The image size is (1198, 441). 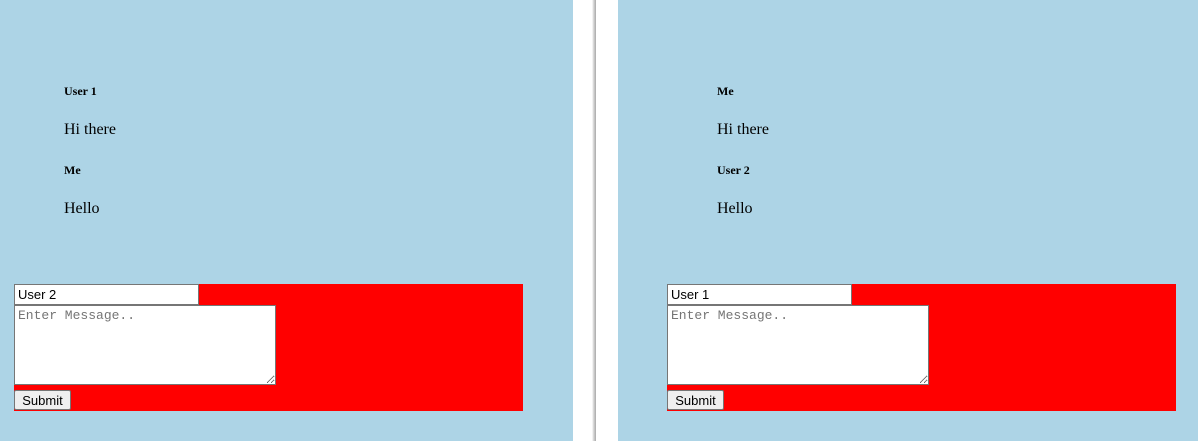 What do you see at coordinates (733, 170) in the screenshot?
I see `message-sender: User 2` at bounding box center [733, 170].